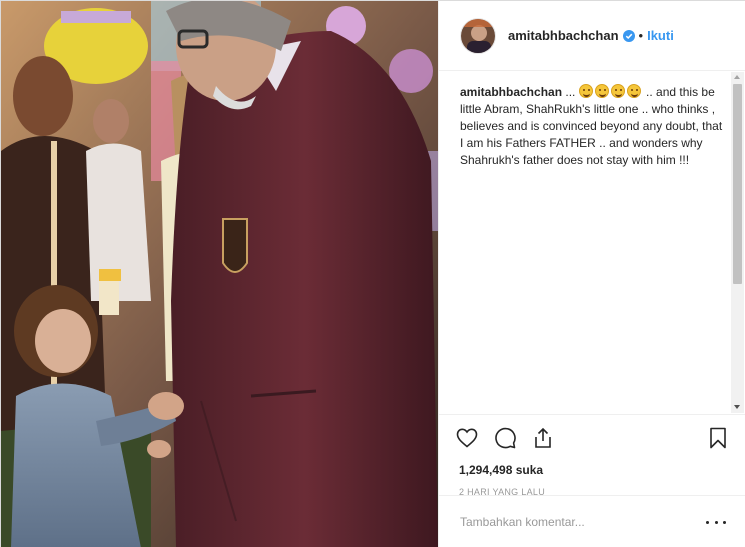 The width and height of the screenshot is (745, 547). Describe the element at coordinates (592, 459) in the screenshot. I see `post-actions: 1,294,498 suka 2 HARI YANG LALU` at that location.